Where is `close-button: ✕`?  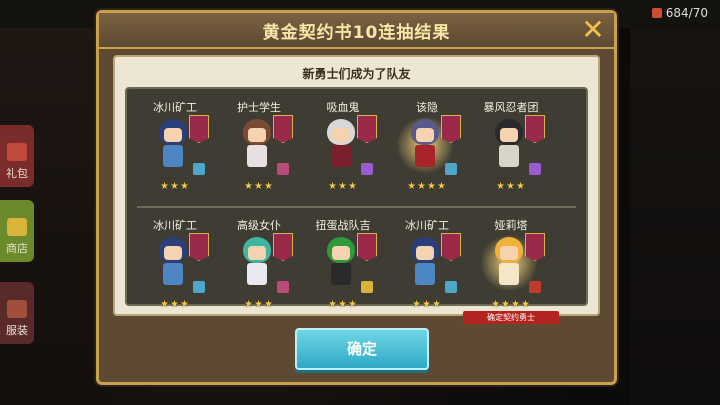 close-button: ✕ is located at coordinates (593, 30).